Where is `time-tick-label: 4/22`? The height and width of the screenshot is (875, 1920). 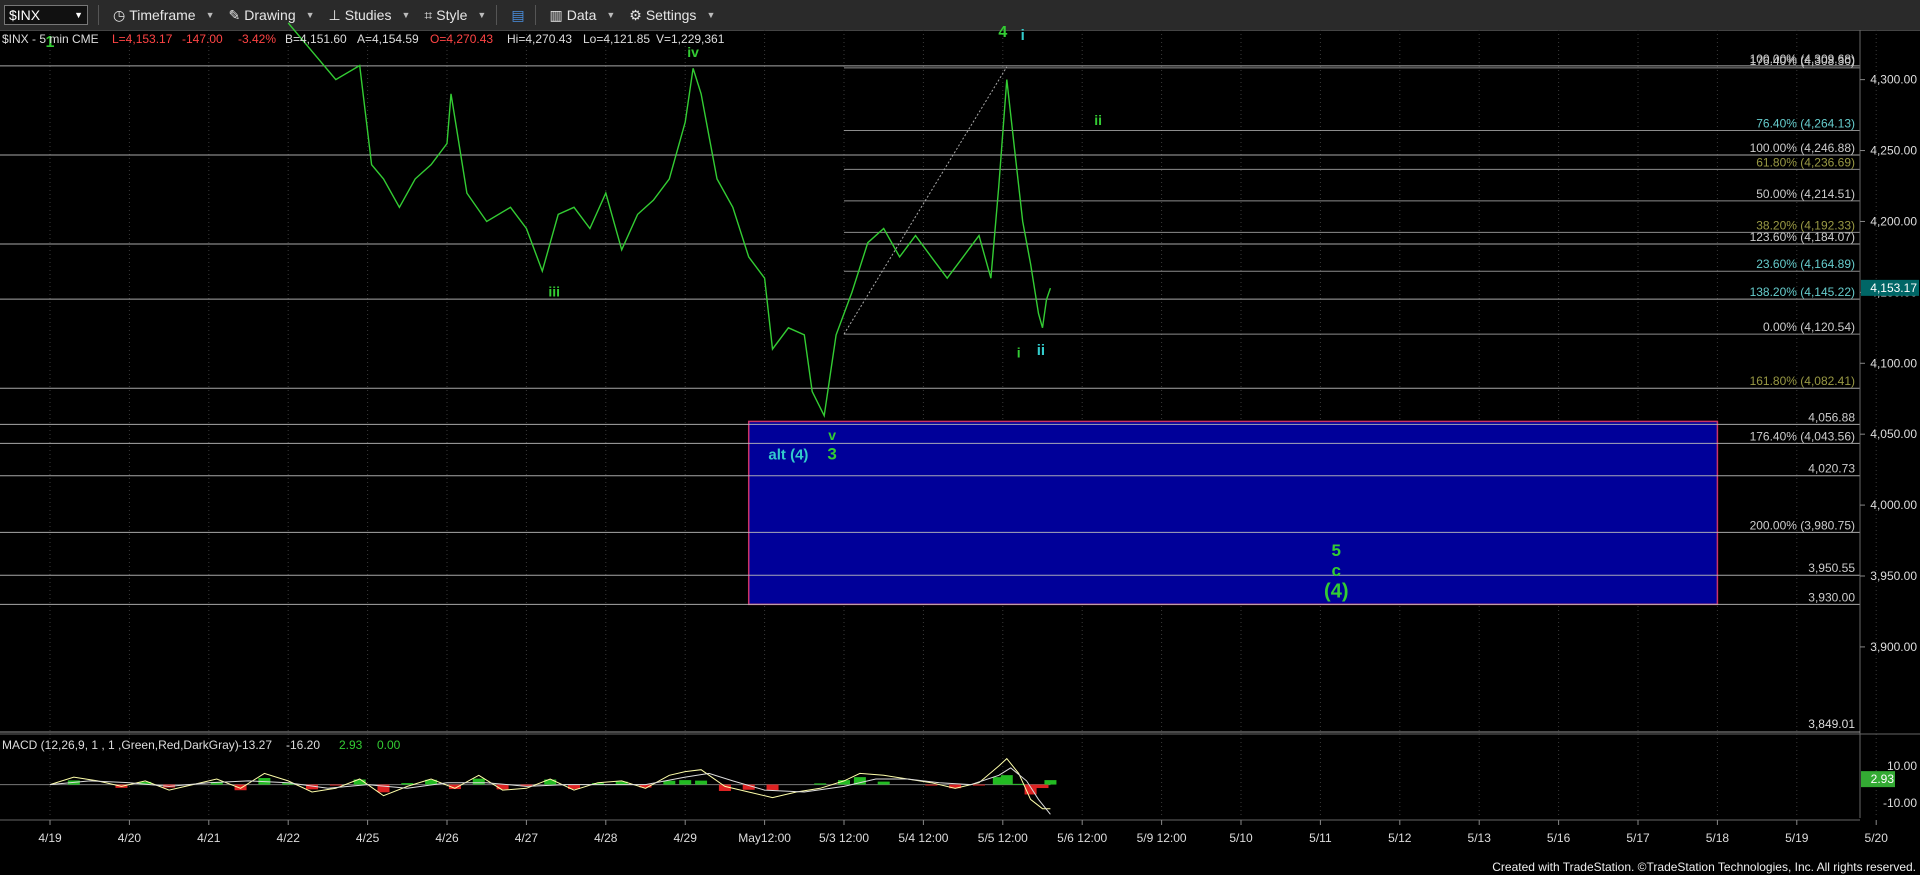 time-tick-label: 4/22 is located at coordinates (289, 838).